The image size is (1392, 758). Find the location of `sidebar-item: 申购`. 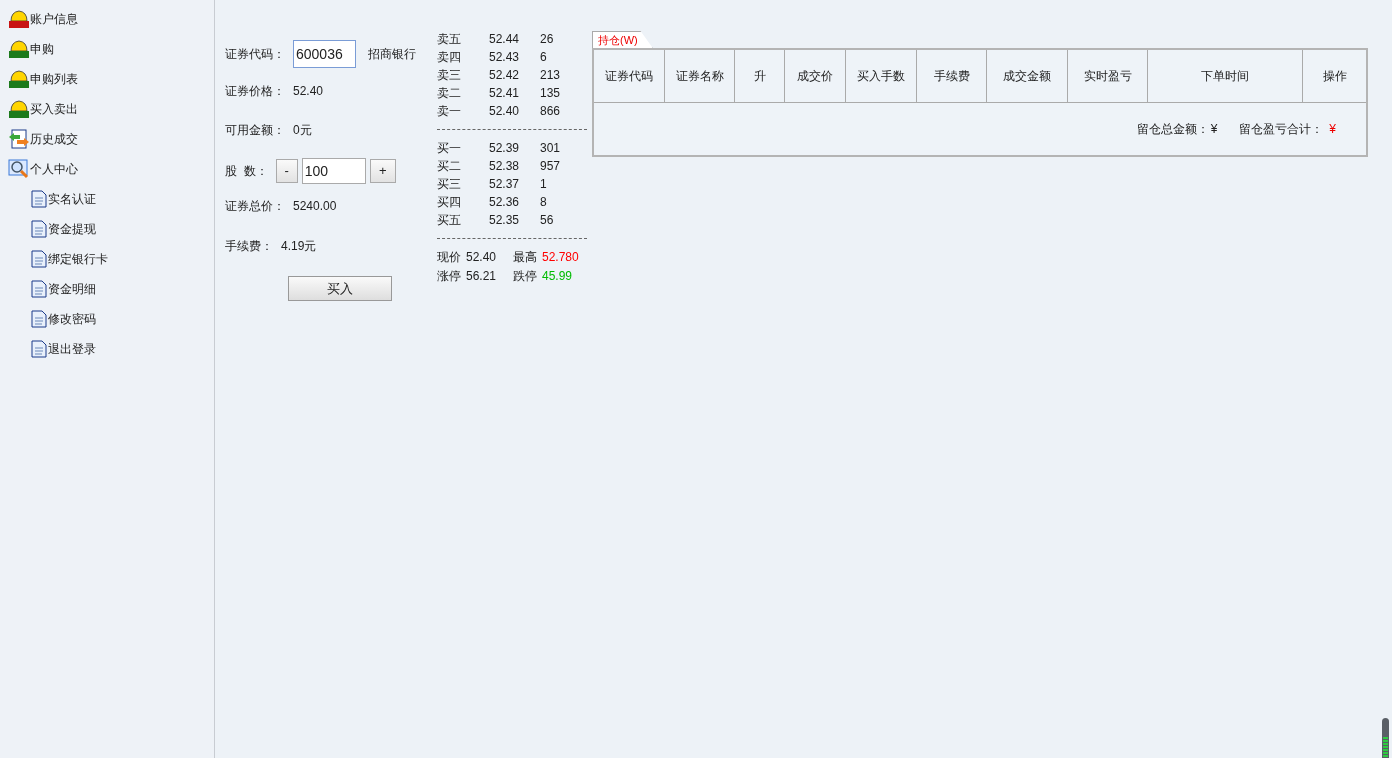

sidebar-item: 申购 is located at coordinates (42, 49).